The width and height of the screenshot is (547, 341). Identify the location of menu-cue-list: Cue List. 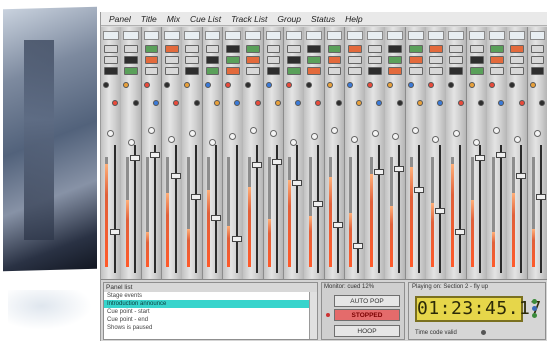
(205, 19).